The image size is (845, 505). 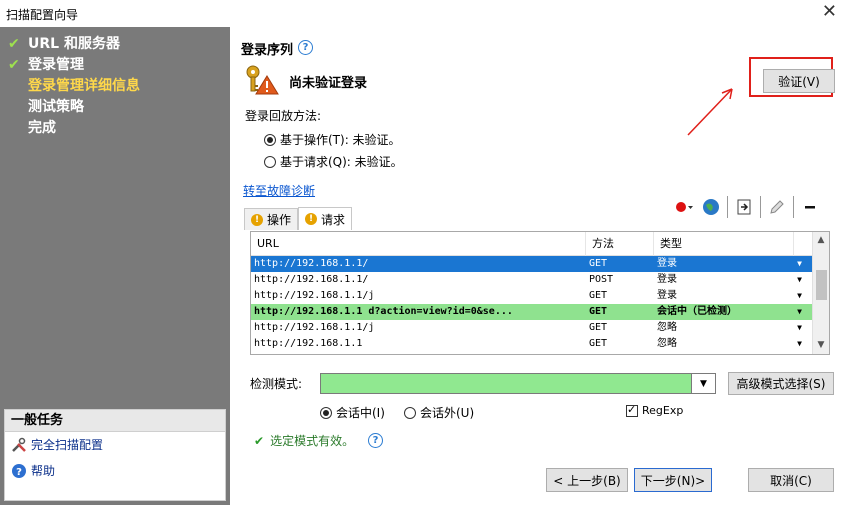 What do you see at coordinates (422, 13) in the screenshot?
I see `title-bar: 扫描配置向导 ✕` at bounding box center [422, 13].